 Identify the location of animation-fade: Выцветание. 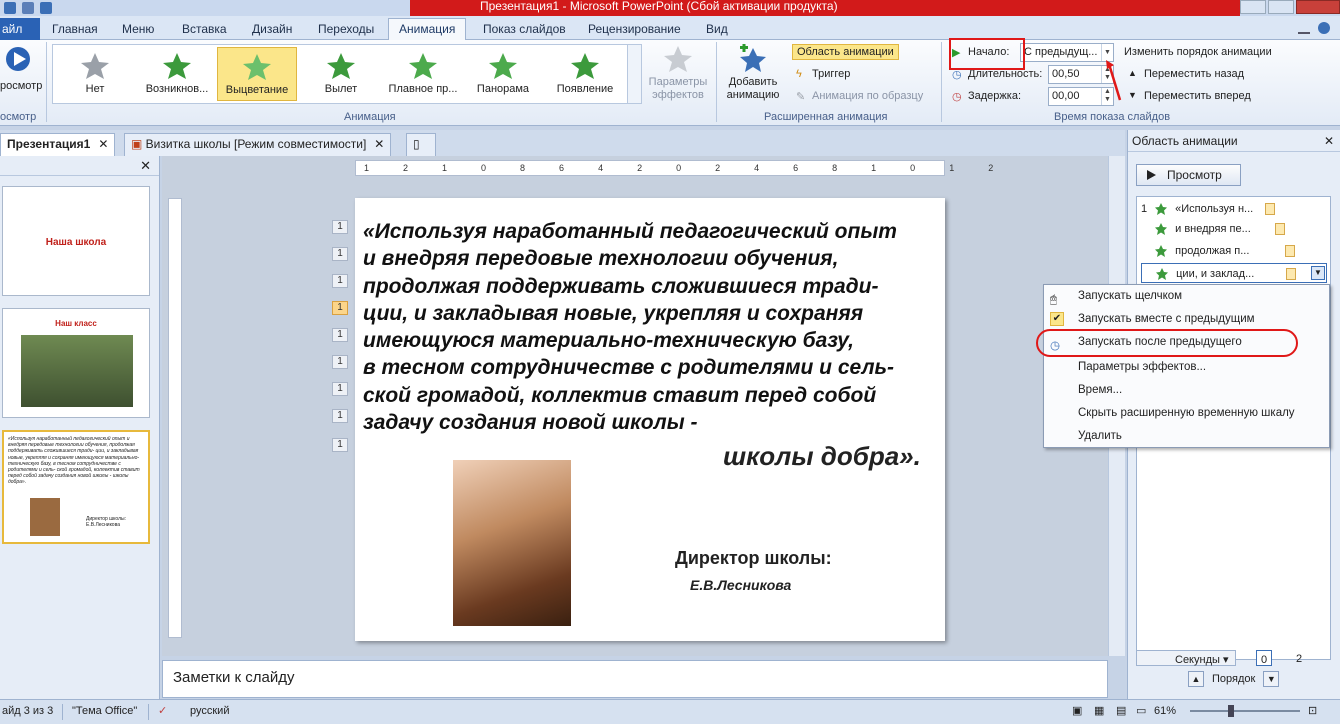
(257, 74).